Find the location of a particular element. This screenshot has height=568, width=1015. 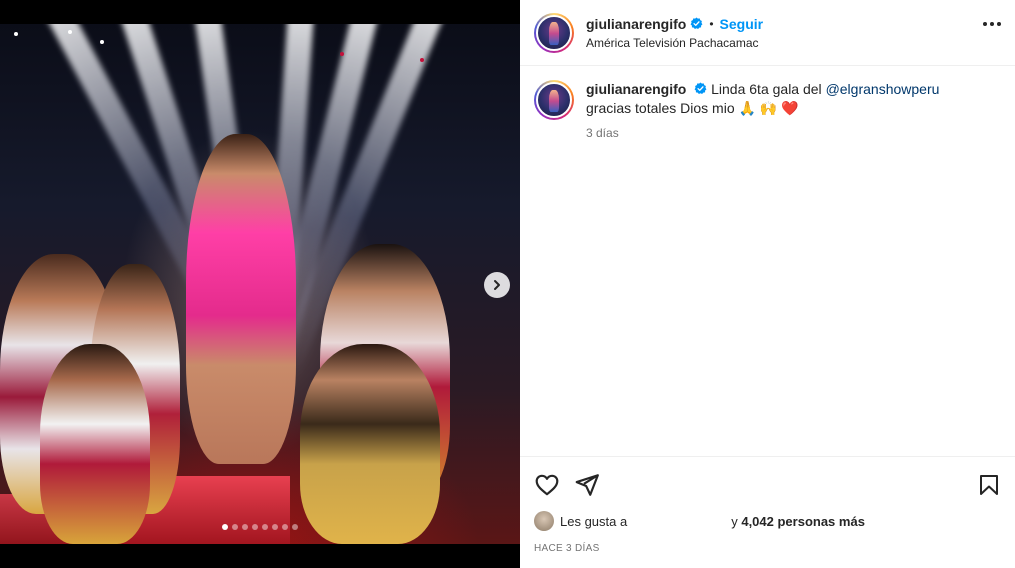

likes-prefix-text: Les gusta a is located at coordinates (594, 521).